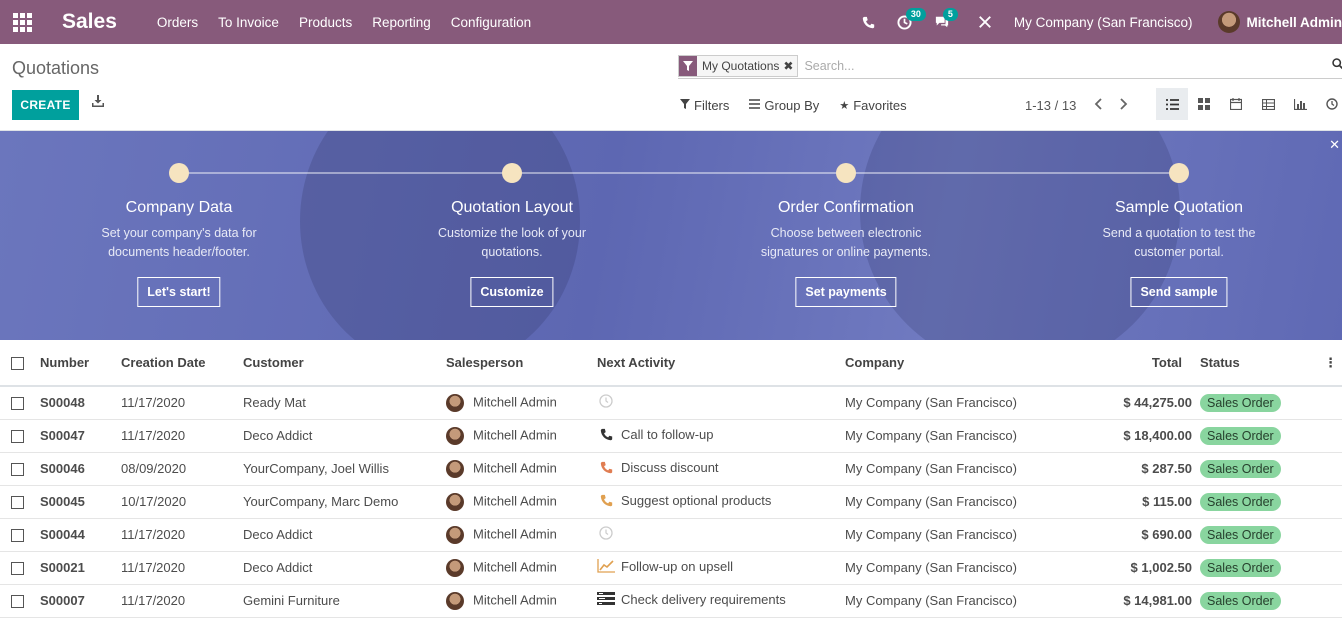 The image size is (1342, 630). Describe the element at coordinates (1098, 105) in the screenshot. I see `pager-previous-icon` at that location.